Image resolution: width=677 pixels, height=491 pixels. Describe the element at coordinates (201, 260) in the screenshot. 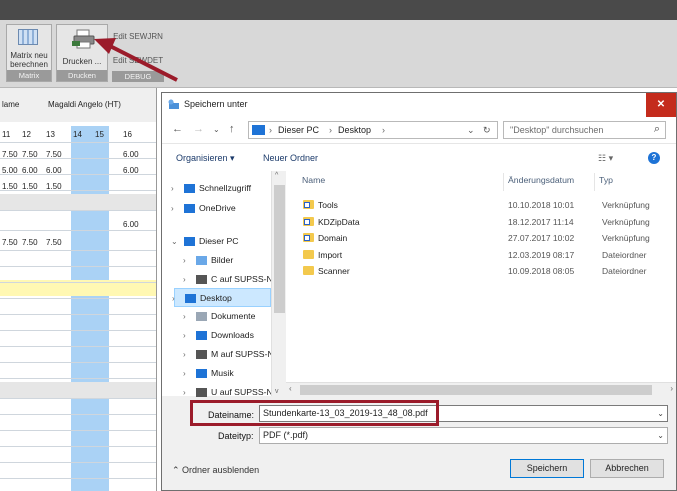

I see `pictures-icon` at that location.